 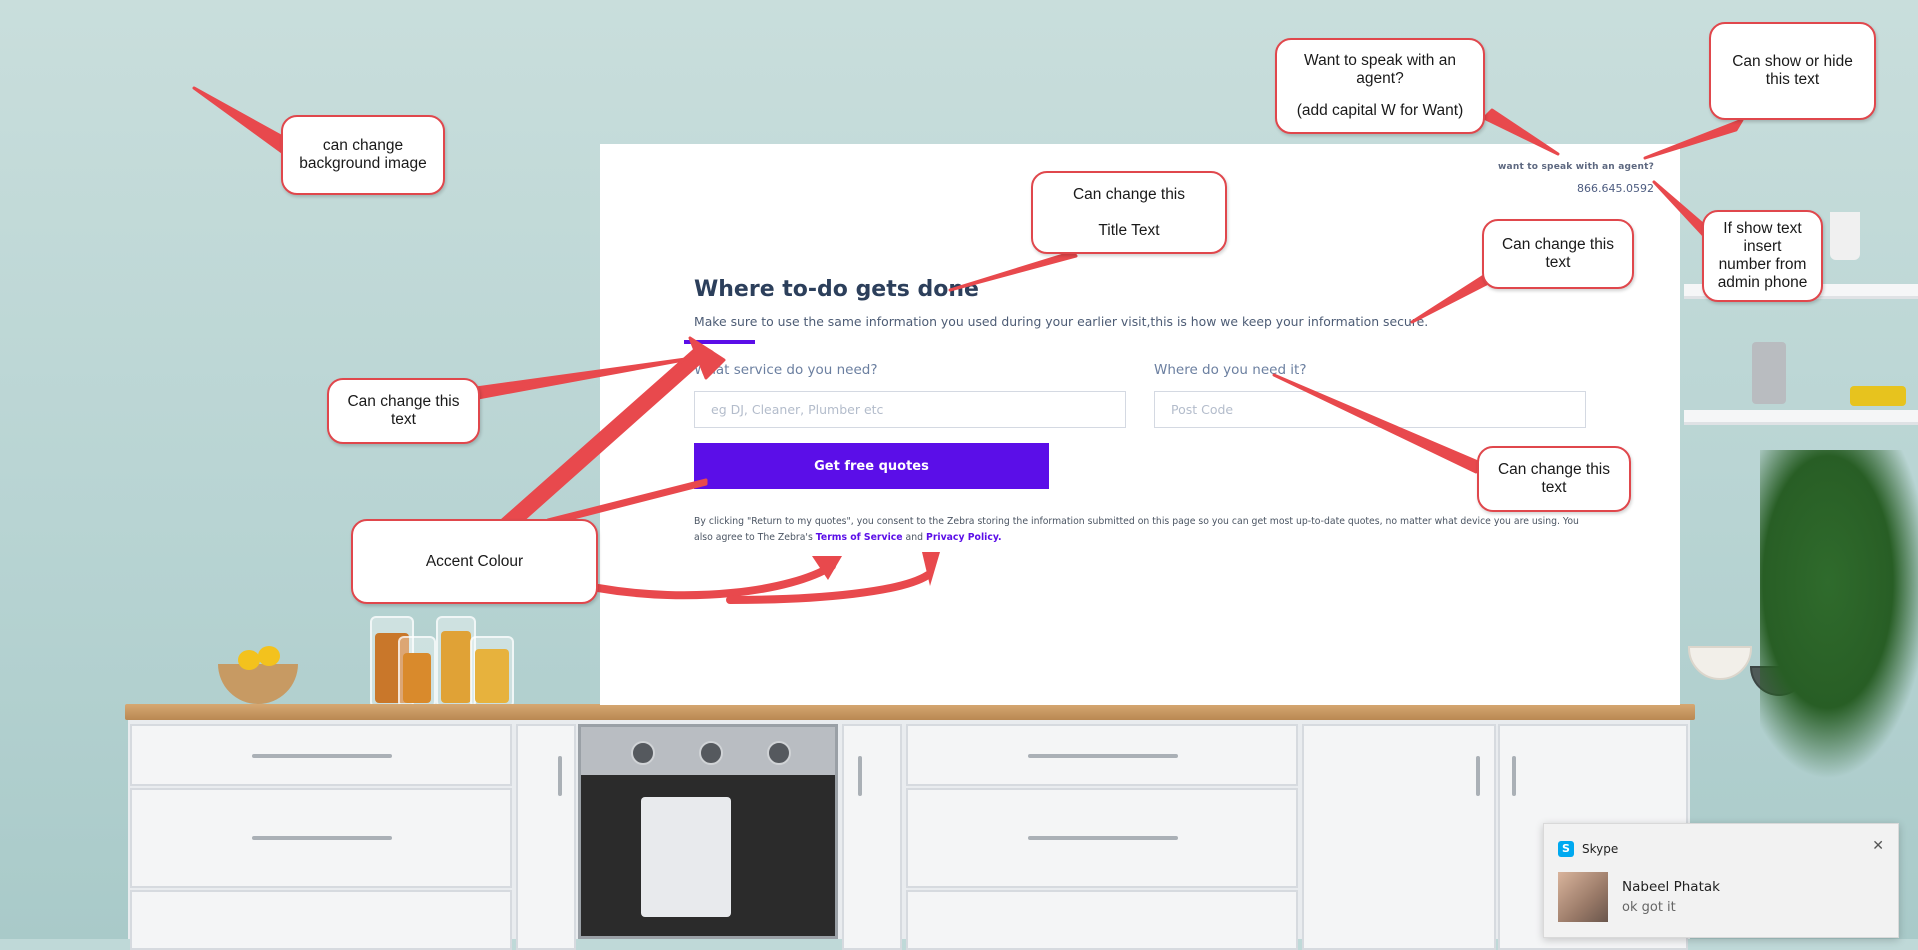 What do you see at coordinates (1721, 880) in the screenshot?
I see `skype-notification: S Skype ✕ Nabeel Phatak ok got it` at bounding box center [1721, 880].